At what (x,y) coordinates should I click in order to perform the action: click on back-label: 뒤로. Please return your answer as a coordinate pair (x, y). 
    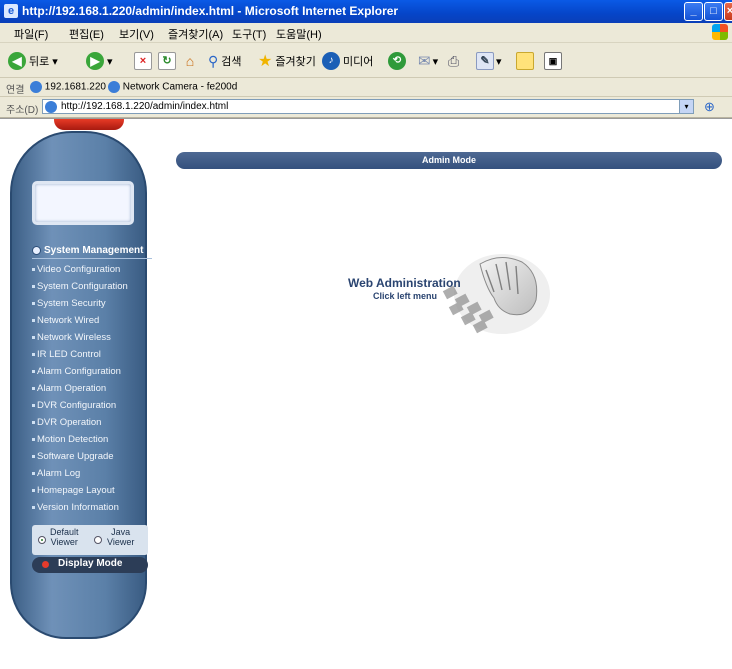
    Looking at the image, I should click on (39, 62).